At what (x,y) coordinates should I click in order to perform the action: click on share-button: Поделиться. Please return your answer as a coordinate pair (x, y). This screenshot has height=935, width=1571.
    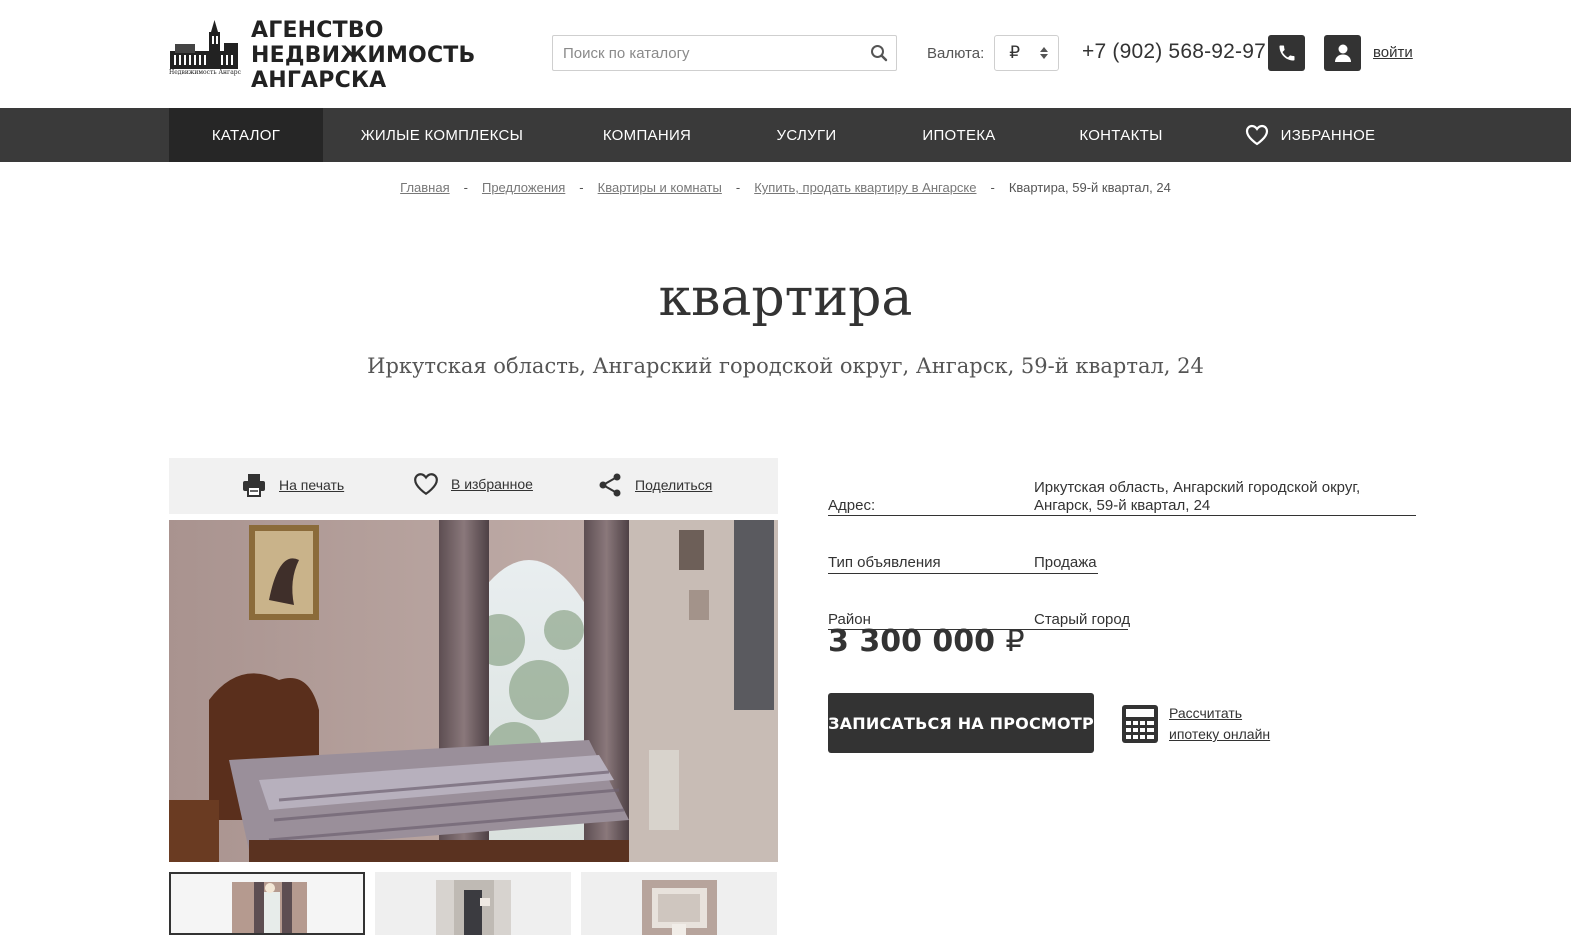
    Looking at the image, I should click on (654, 485).